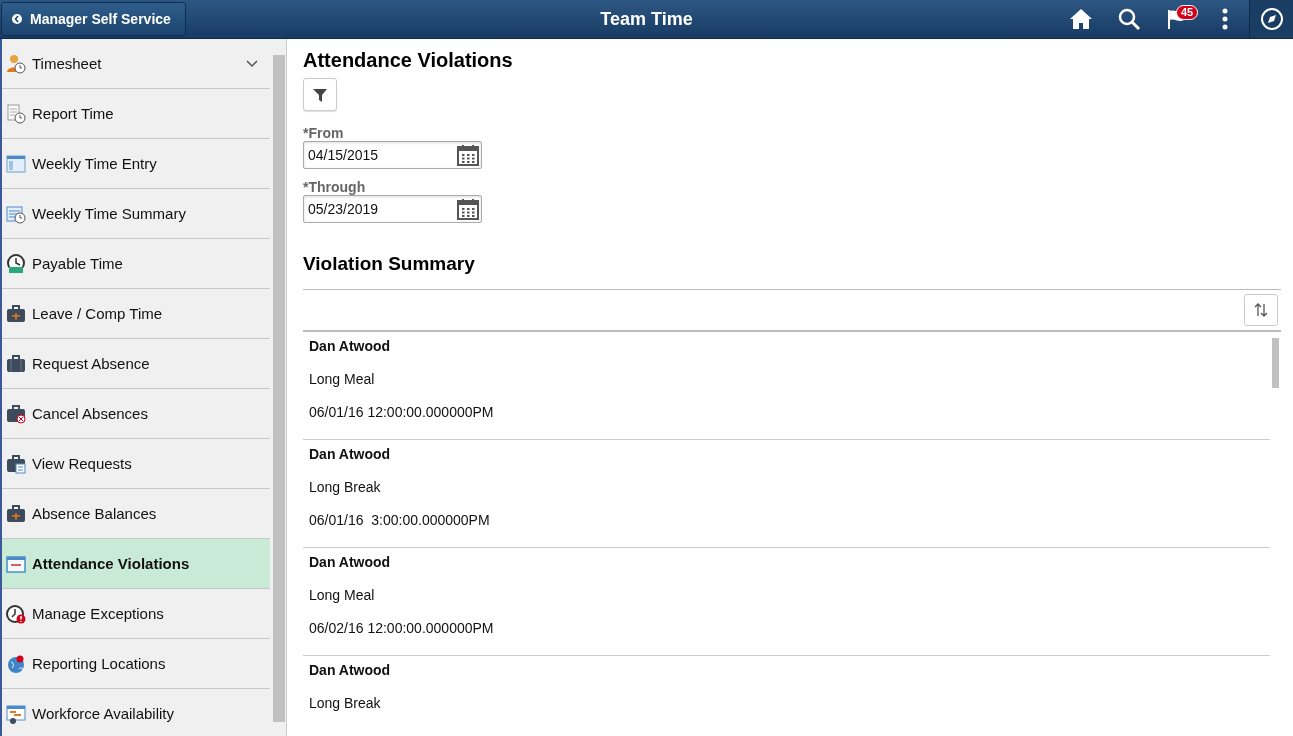 This screenshot has height=736, width=1293. Describe the element at coordinates (93, 19) in the screenshot. I see `back-button: Manager Self Service` at that location.